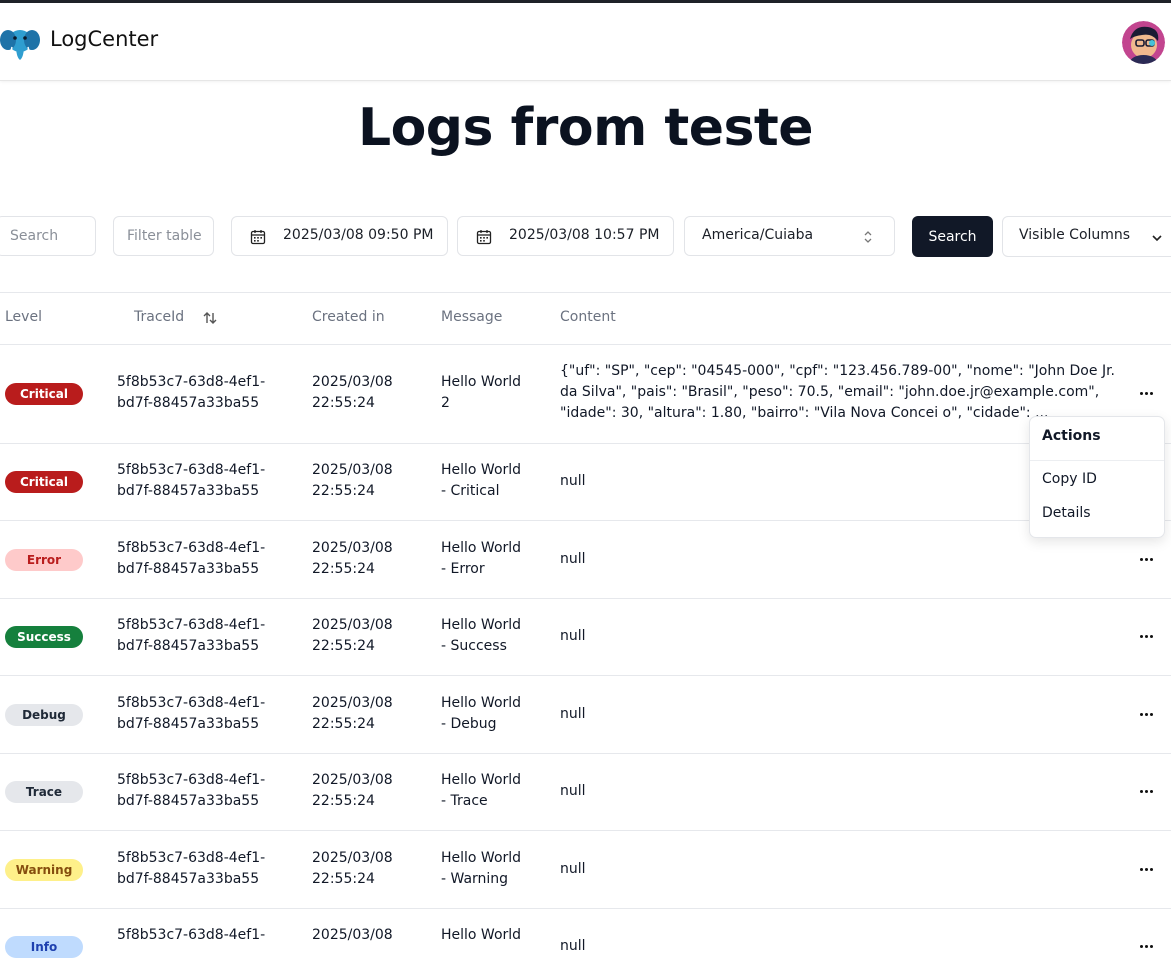 The height and width of the screenshot is (958, 1171). Describe the element at coordinates (1066, 513) in the screenshot. I see `details-menu-item: Details` at that location.